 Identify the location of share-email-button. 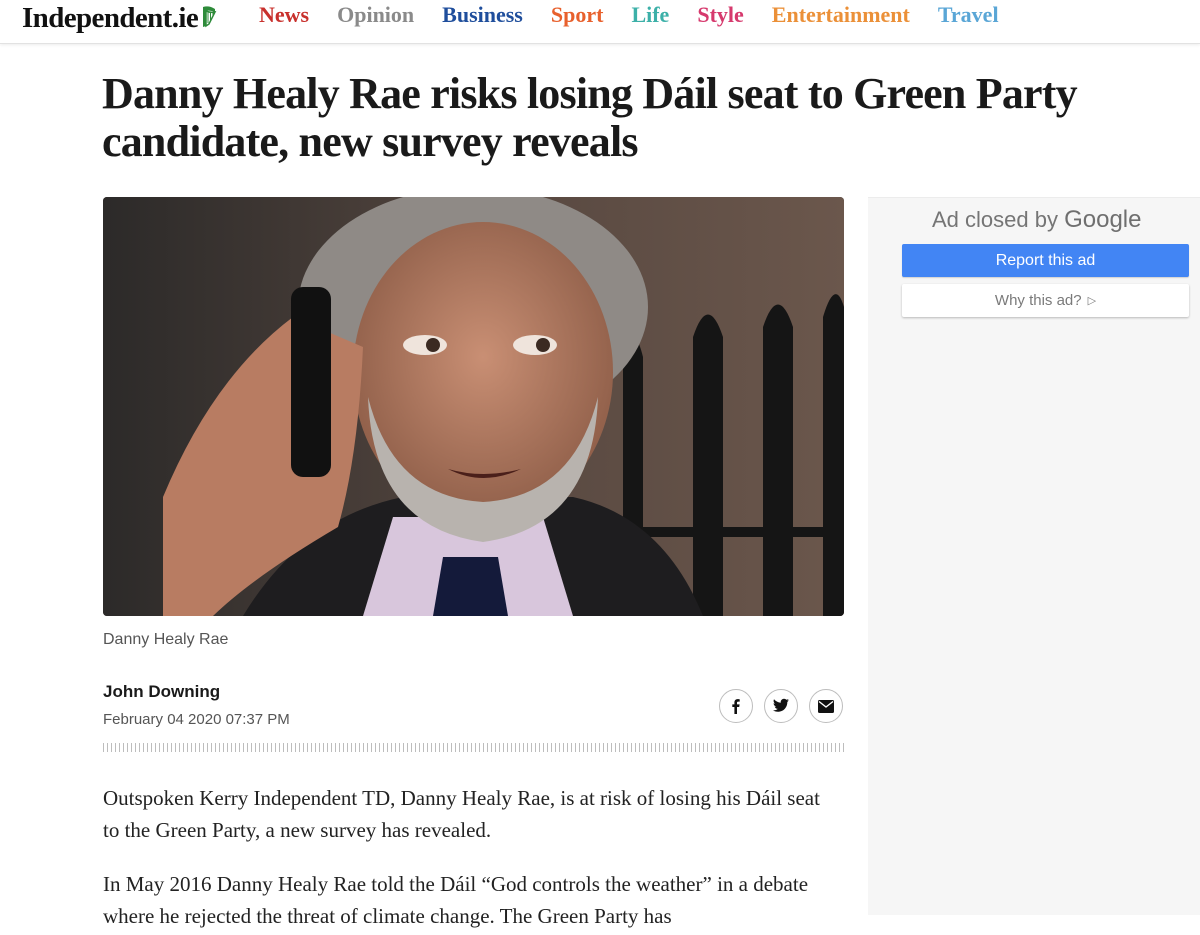
(826, 706).